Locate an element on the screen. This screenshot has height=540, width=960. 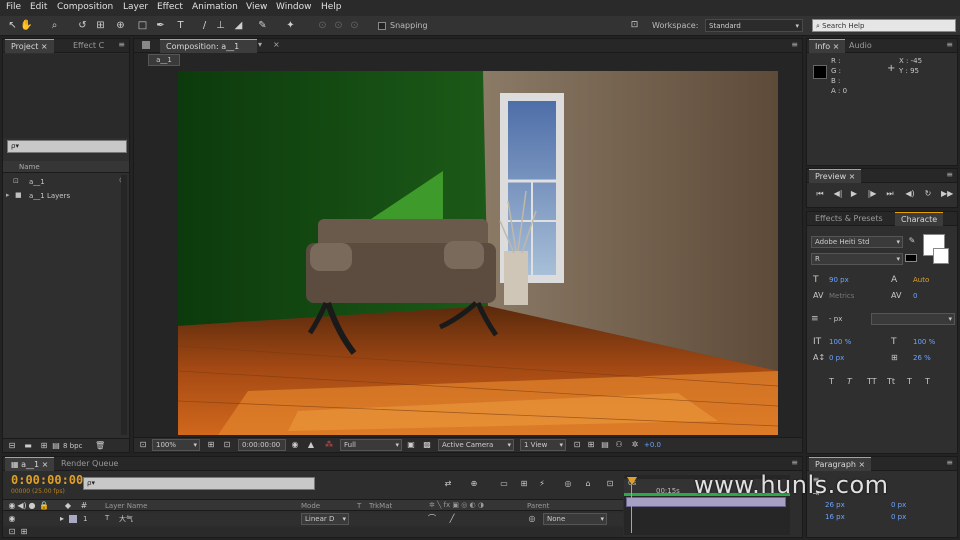
workspace-select: Standard ▾ is located at coordinates (754, 25).